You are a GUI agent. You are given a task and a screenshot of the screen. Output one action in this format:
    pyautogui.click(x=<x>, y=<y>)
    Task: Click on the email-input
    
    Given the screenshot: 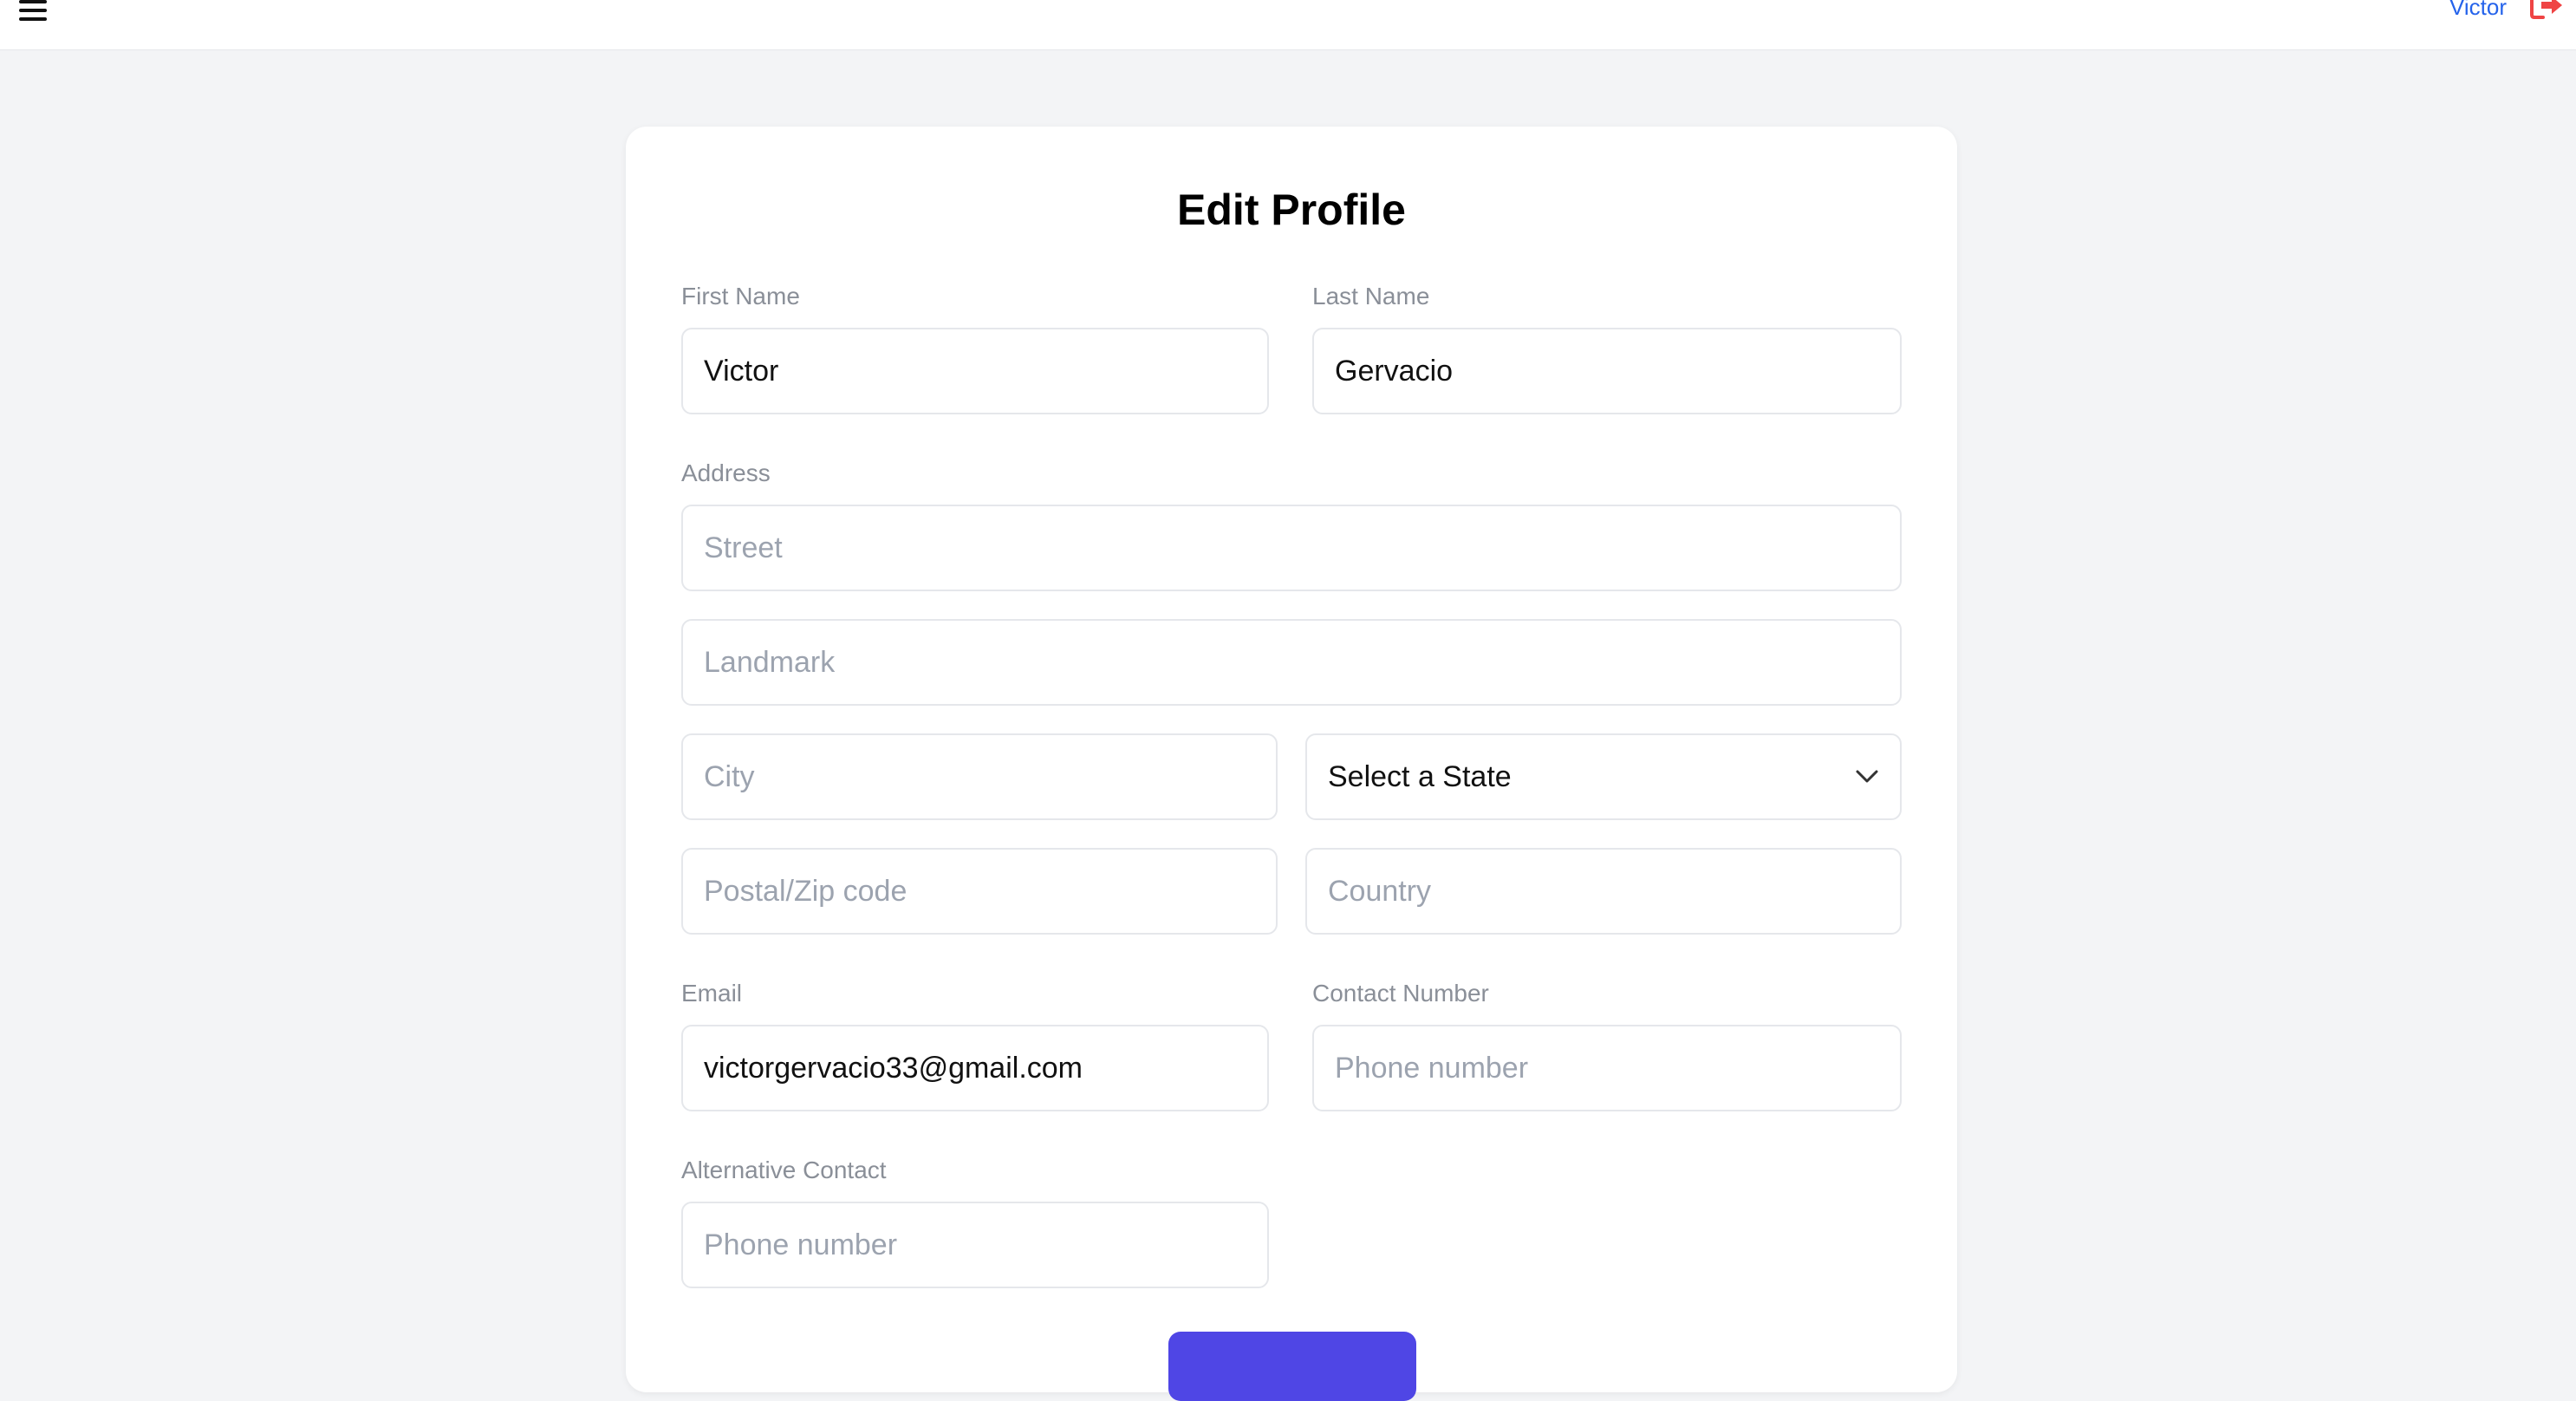 What is the action you would take?
    pyautogui.click(x=975, y=1068)
    